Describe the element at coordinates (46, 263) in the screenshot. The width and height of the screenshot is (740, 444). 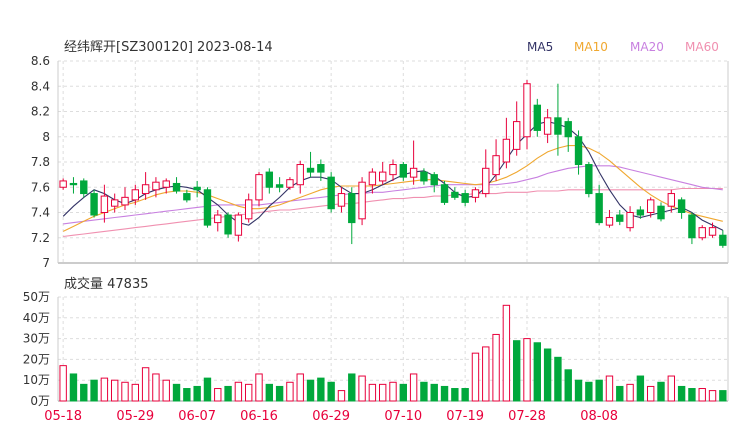
I see `price-tick-label: 7` at that location.